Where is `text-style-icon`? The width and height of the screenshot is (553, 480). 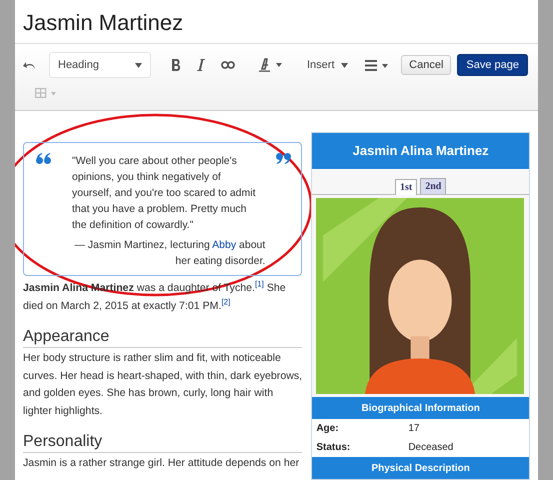
text-style-icon is located at coordinates (271, 65).